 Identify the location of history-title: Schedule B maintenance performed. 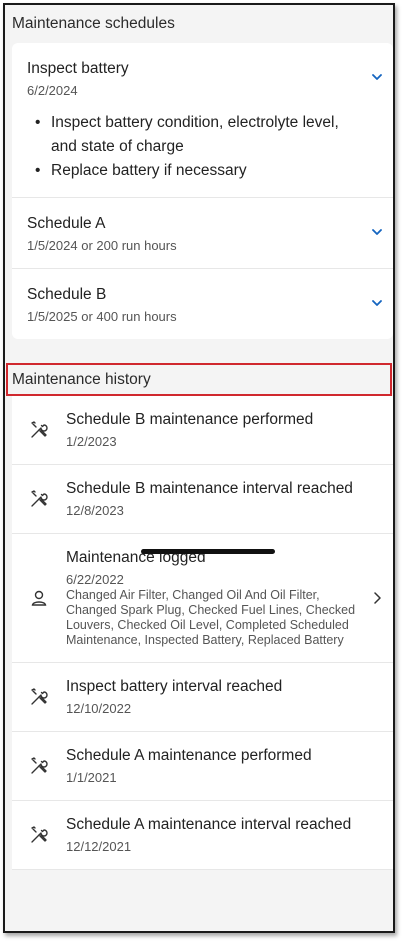
(190, 419).